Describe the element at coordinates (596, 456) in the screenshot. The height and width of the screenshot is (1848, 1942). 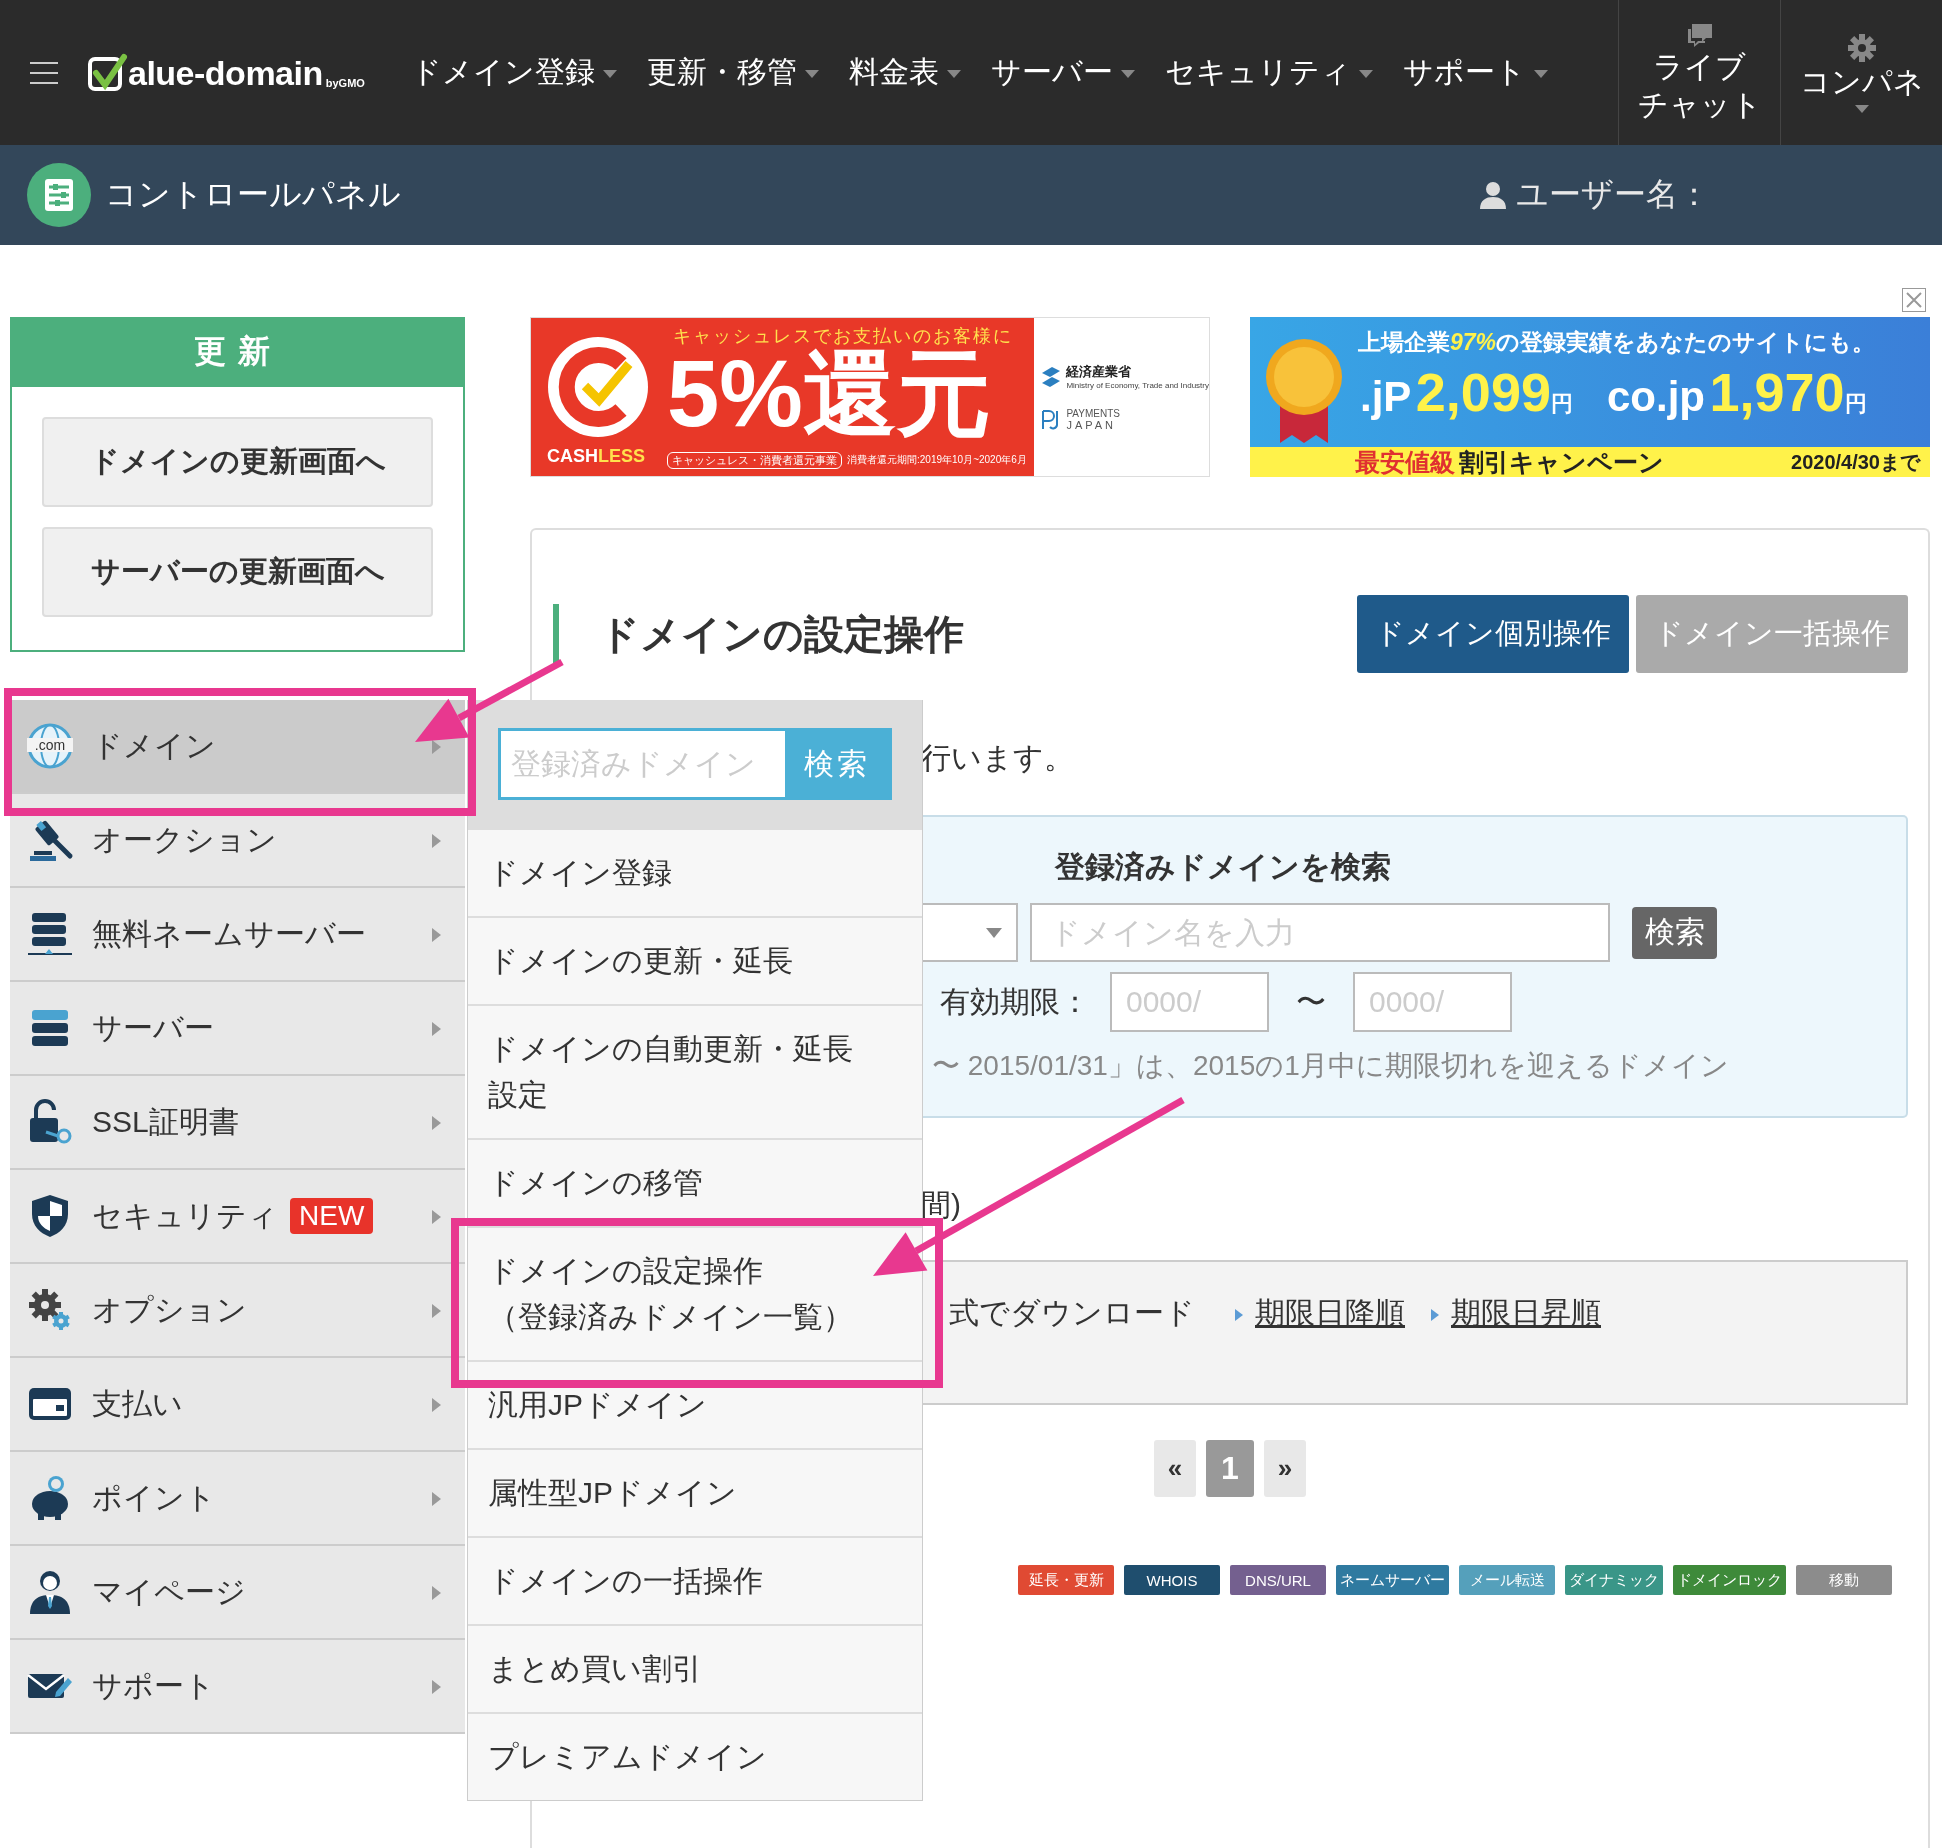
I see `cashless-brand: CASHLESS` at that location.